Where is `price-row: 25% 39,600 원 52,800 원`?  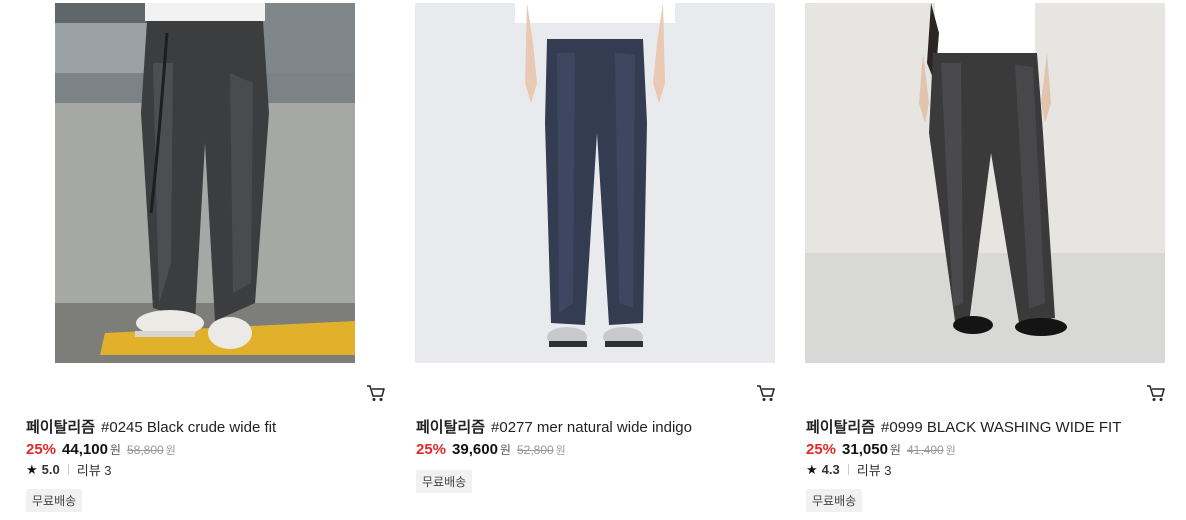 price-row: 25% 39,600 원 52,800 원 is located at coordinates (491, 449).